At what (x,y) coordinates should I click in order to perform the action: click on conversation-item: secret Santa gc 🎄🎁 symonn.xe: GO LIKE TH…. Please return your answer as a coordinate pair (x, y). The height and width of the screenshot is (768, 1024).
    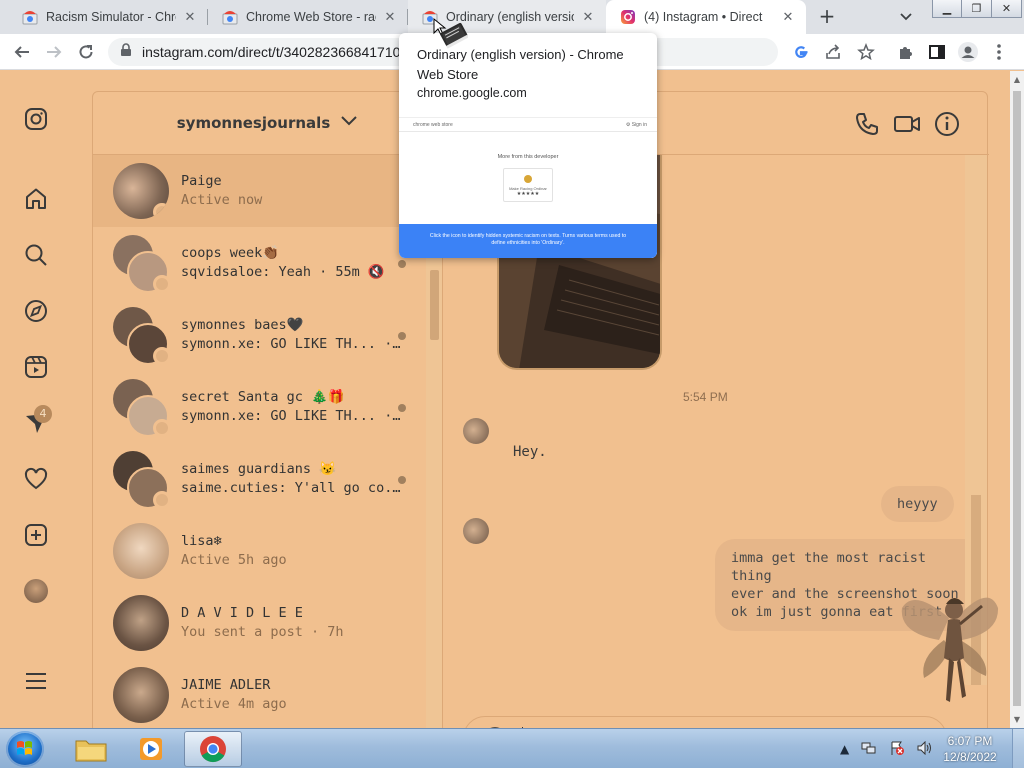
    Looking at the image, I should click on (259, 407).